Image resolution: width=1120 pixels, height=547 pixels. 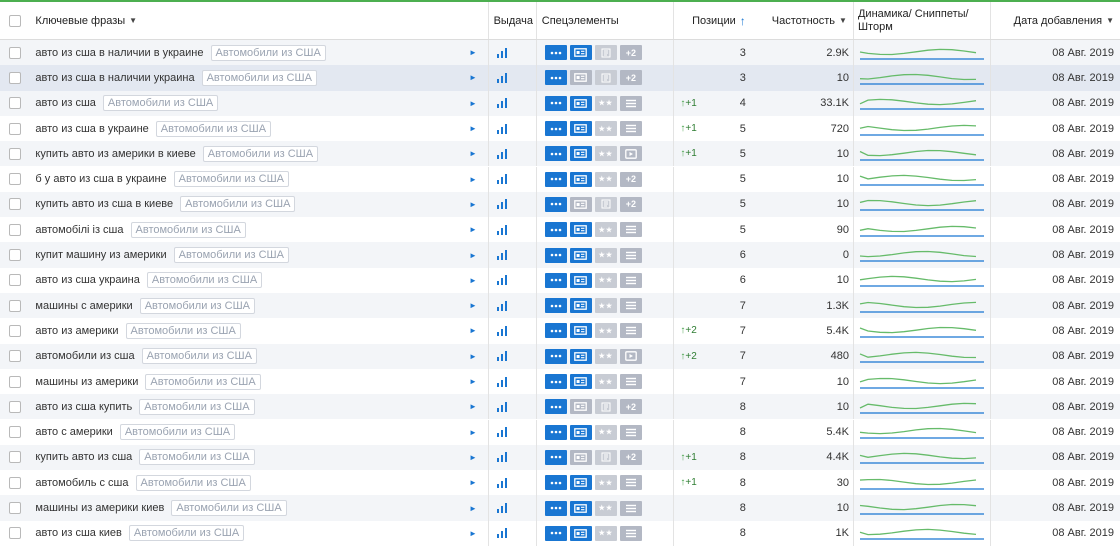 What do you see at coordinates (78, 533) in the screenshot?
I see `keyword-text: авто из сша киев` at bounding box center [78, 533].